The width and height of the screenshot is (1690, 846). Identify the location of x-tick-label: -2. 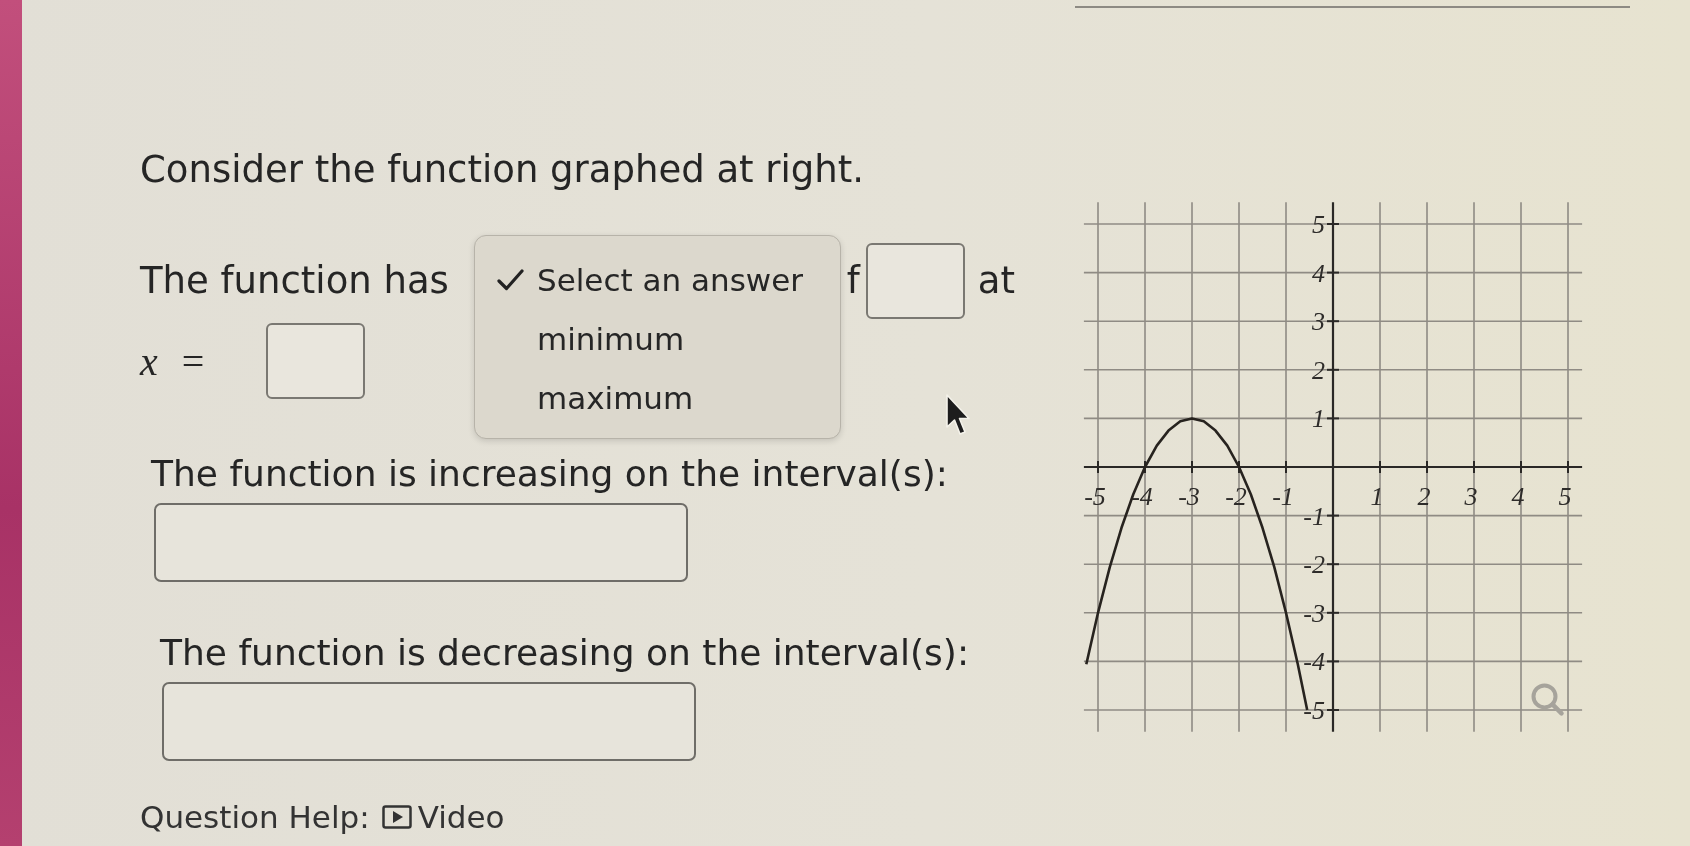
(1236, 496).